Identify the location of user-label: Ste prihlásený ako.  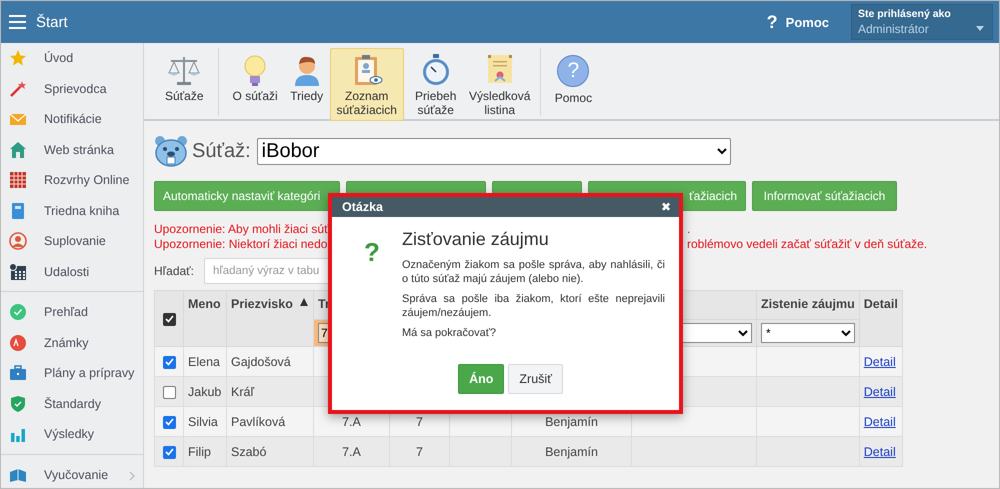
(905, 14).